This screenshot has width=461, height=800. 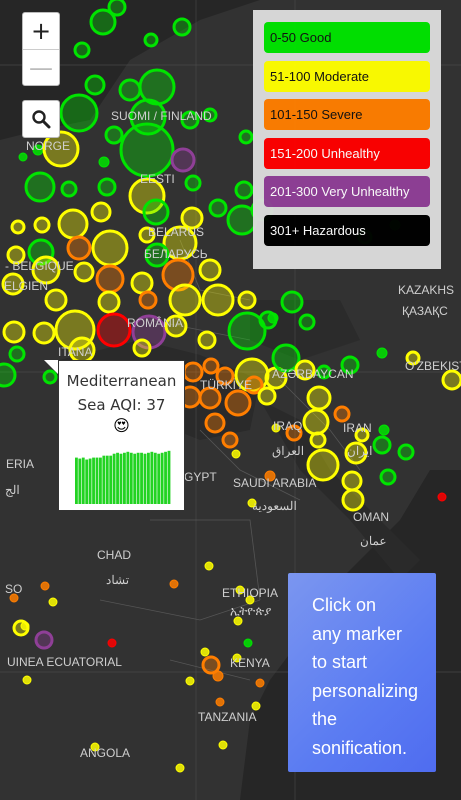 What do you see at coordinates (41, 67) in the screenshot?
I see `zoom-out-button: —` at bounding box center [41, 67].